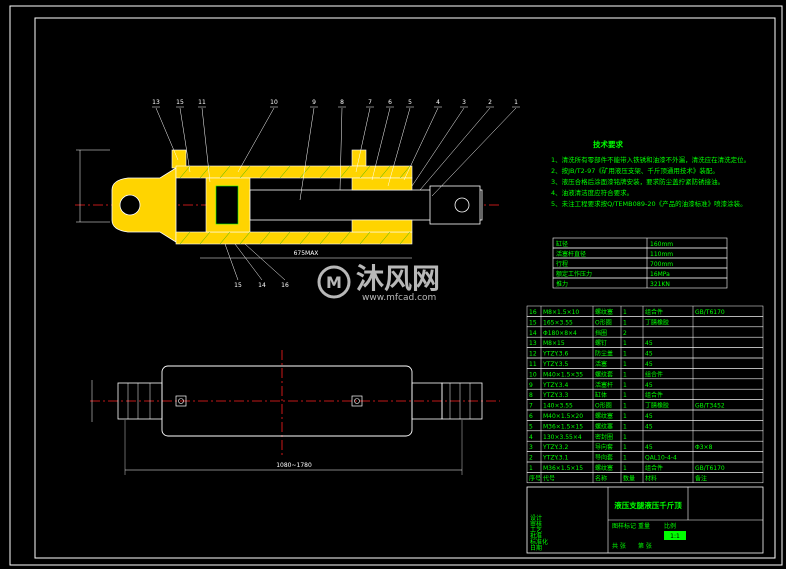 The height and width of the screenshot is (569, 786). I want to click on bom-cell-code: M40×1.5×20, so click(563, 416).